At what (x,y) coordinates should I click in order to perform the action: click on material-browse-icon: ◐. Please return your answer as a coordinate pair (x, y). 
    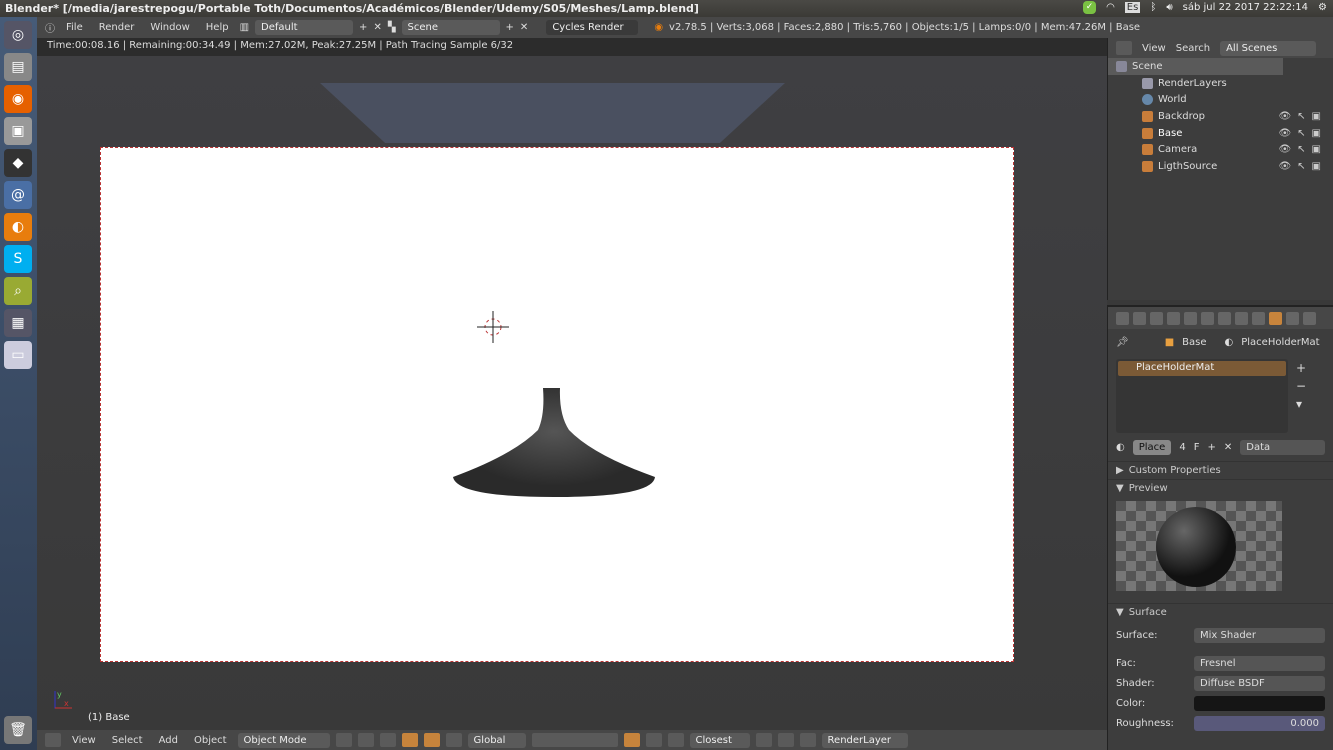
    Looking at the image, I should click on (1120, 447).